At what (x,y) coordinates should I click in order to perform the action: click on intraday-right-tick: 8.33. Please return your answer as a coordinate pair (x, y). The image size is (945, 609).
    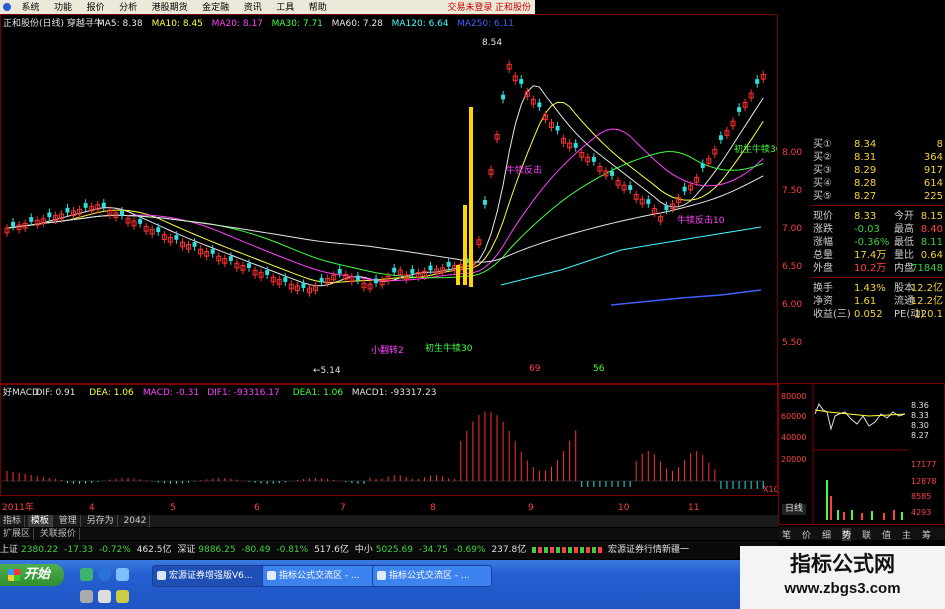
    Looking at the image, I should click on (920, 415).